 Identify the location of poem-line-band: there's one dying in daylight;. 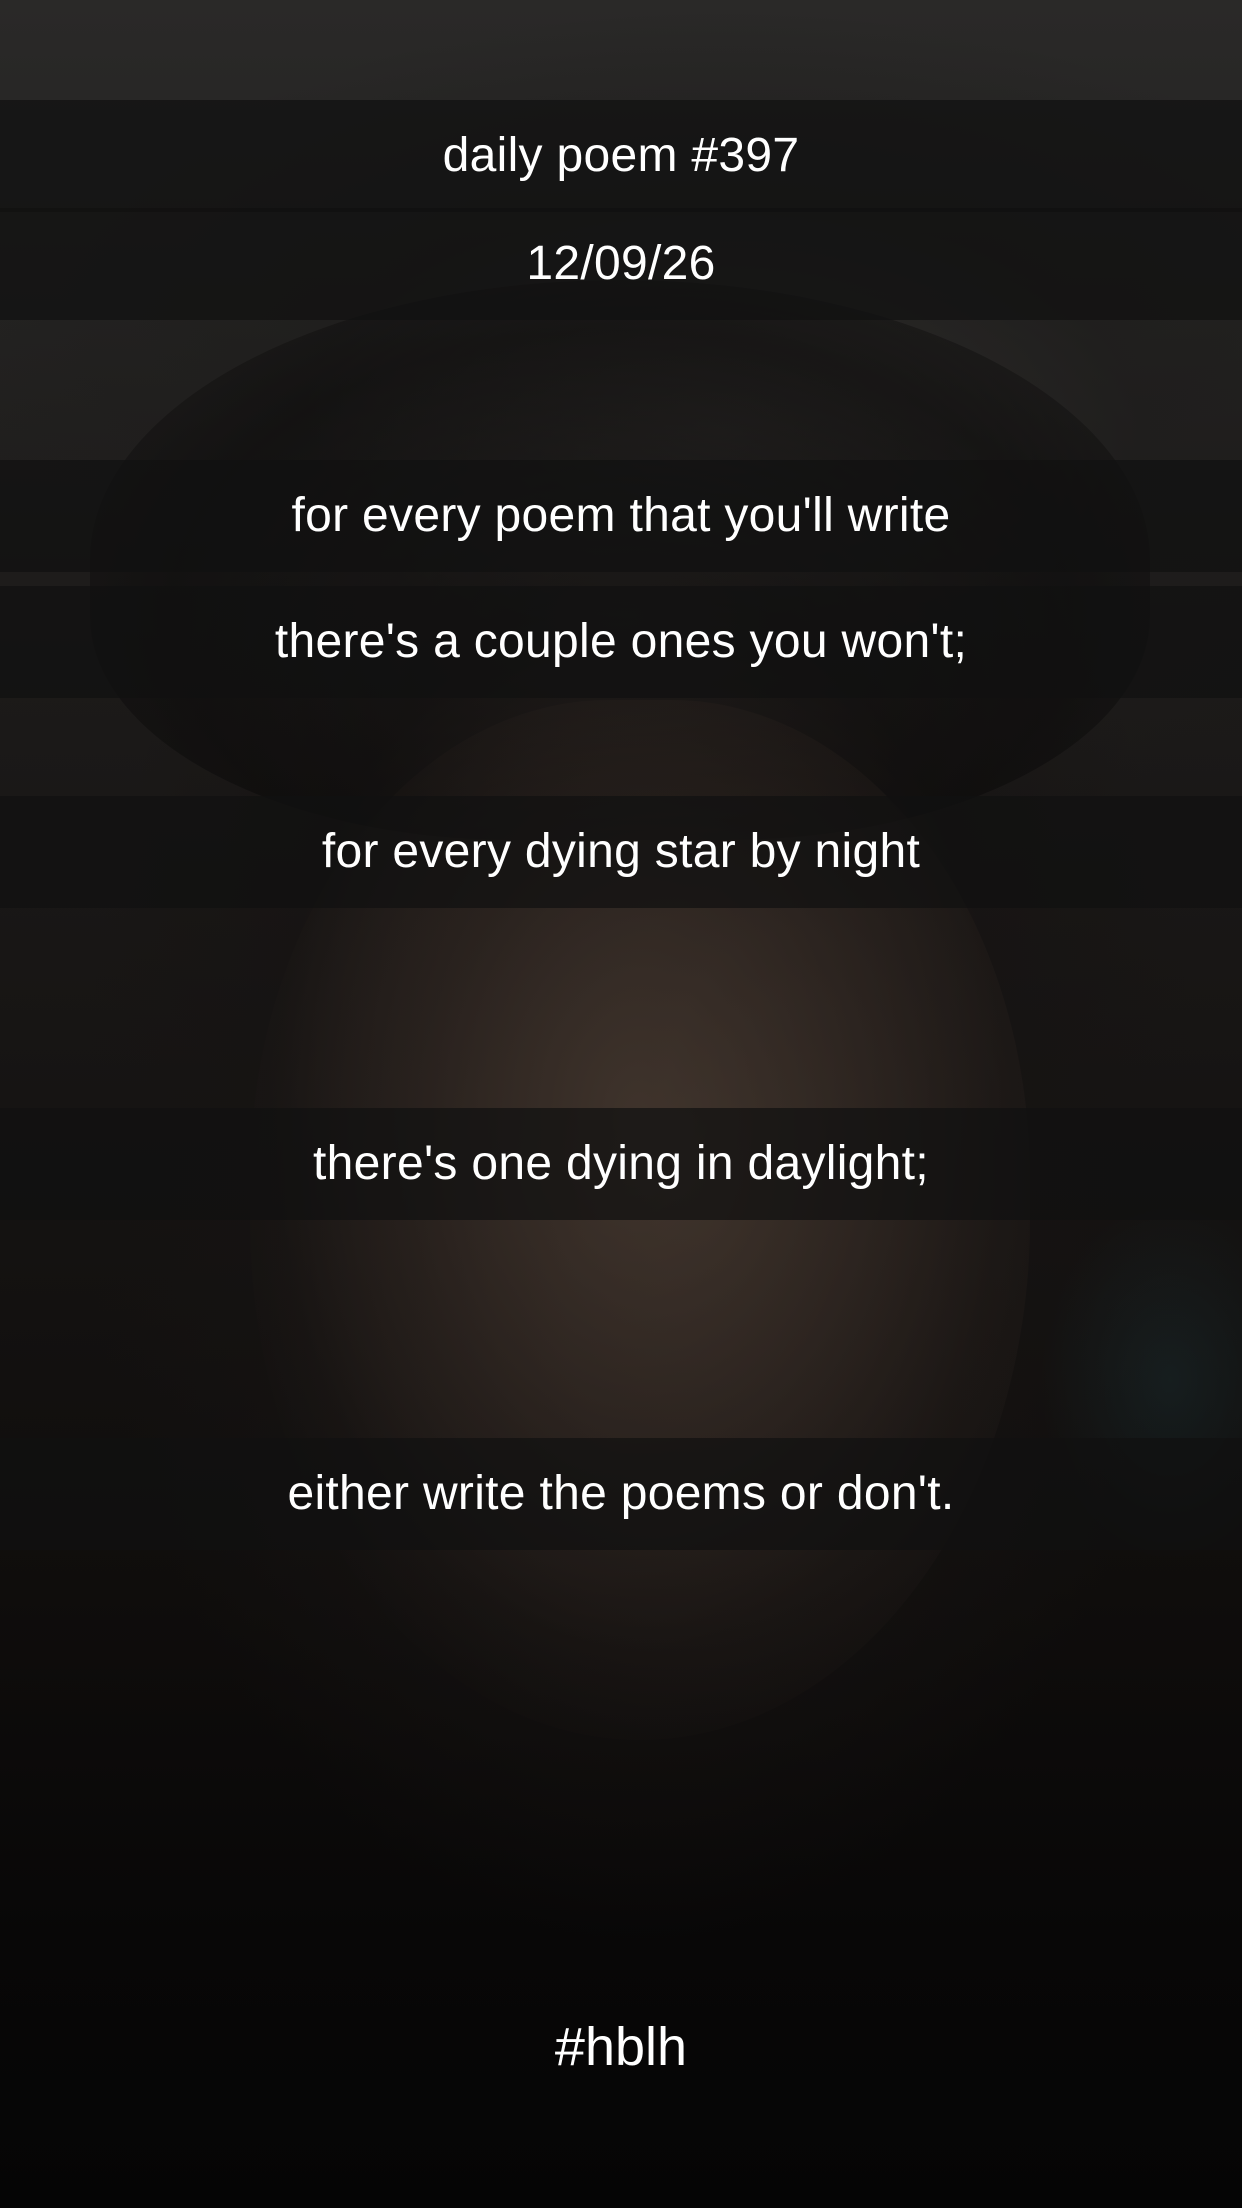
(621, 1164).